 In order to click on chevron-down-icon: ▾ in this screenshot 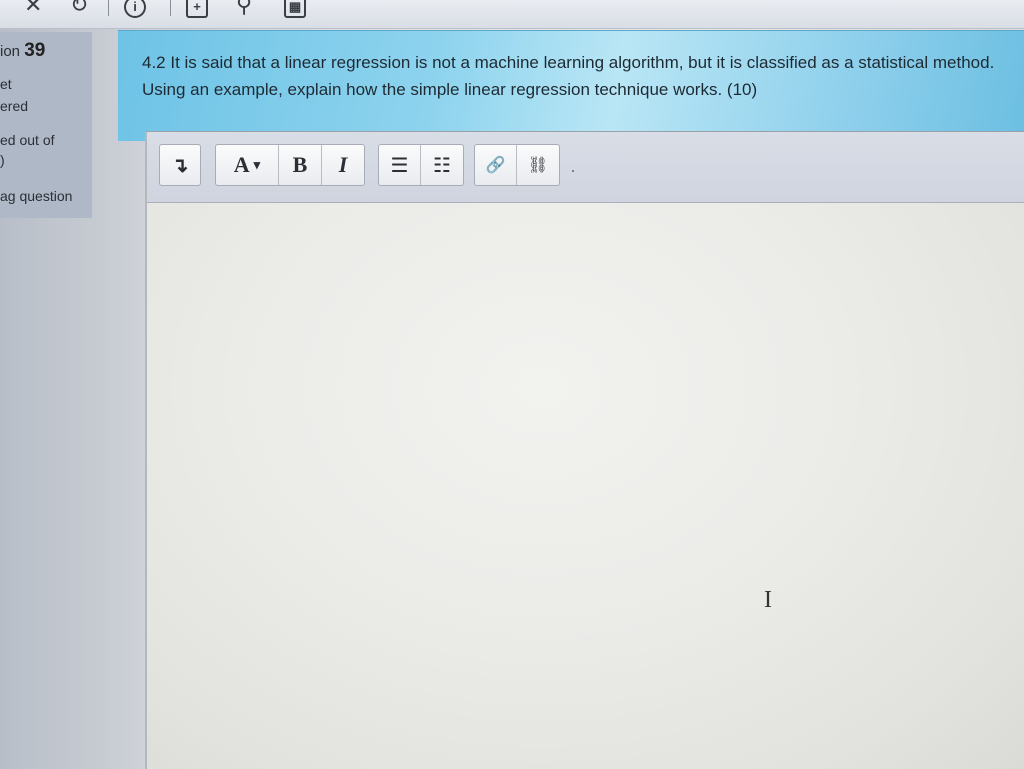, I will do `click(257, 164)`.